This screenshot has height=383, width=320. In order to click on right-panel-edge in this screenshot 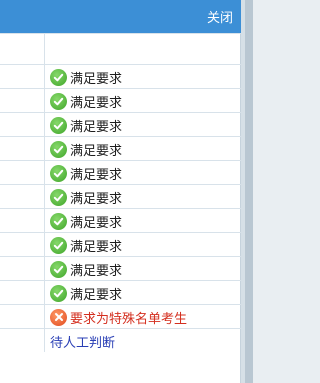, I will do `click(247, 191)`.